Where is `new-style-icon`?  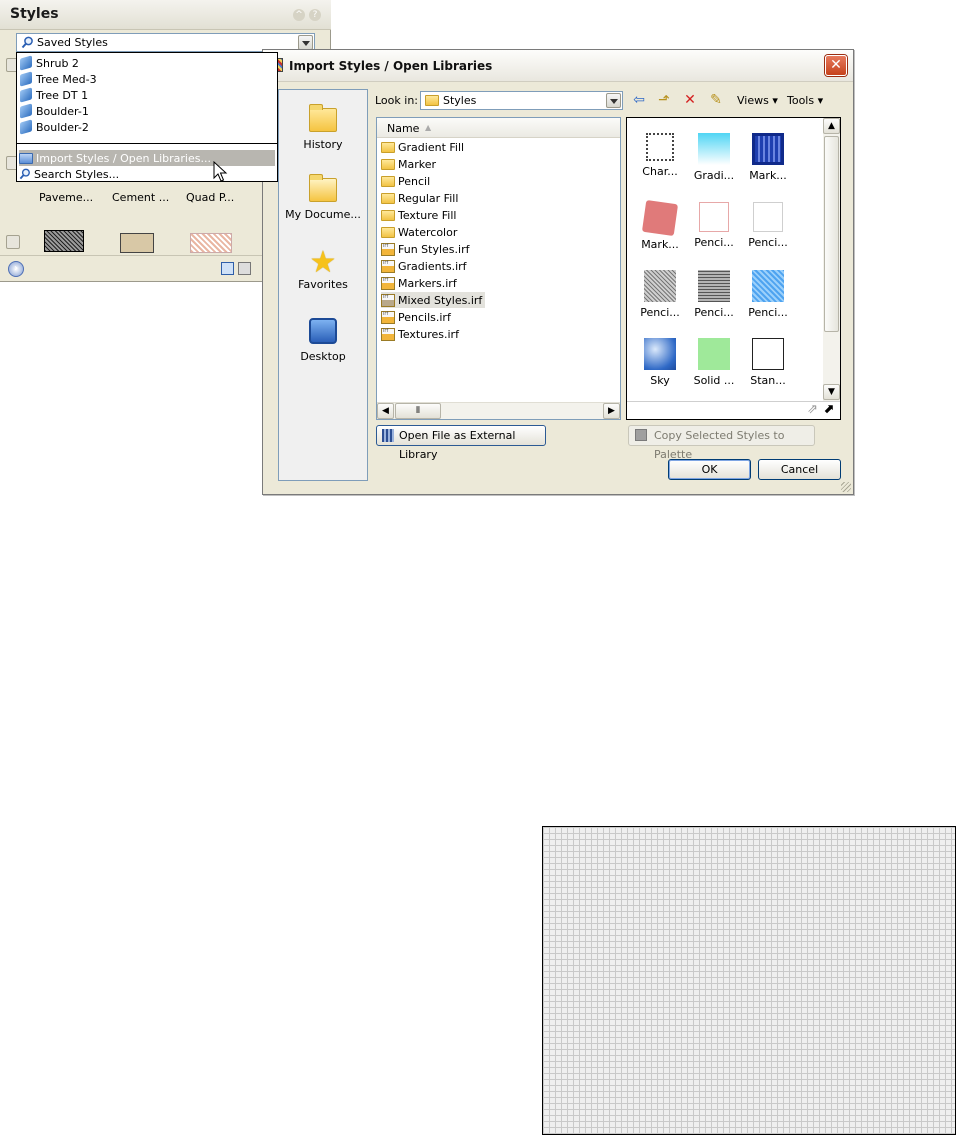
new-style-icon is located at coordinates (227, 268).